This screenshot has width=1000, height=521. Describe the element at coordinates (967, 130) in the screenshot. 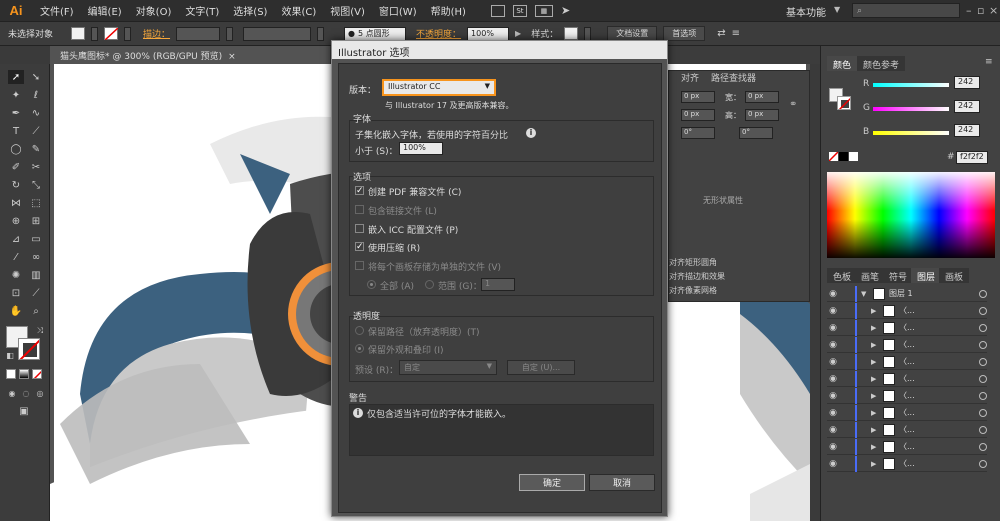

I see `b-value-field: 242` at that location.